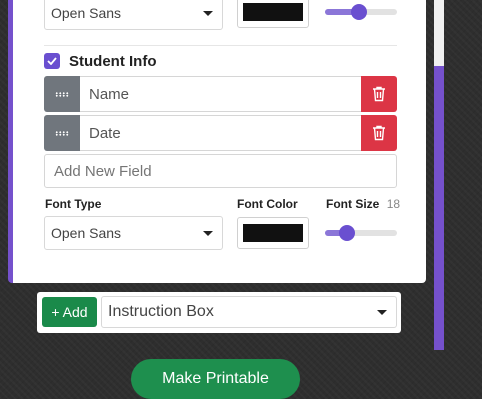  What do you see at coordinates (133, 15) in the screenshot?
I see `top-font-type-select: Open Sans` at bounding box center [133, 15].